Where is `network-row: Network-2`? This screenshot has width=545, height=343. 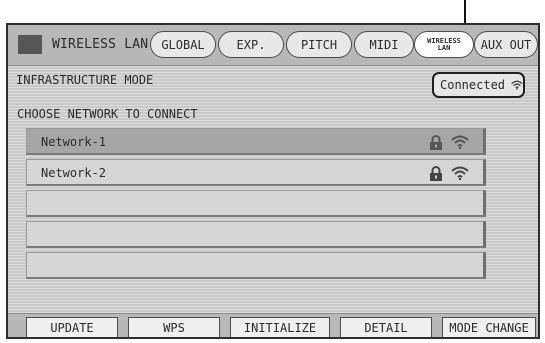 network-row: Network-2 is located at coordinates (256, 172).